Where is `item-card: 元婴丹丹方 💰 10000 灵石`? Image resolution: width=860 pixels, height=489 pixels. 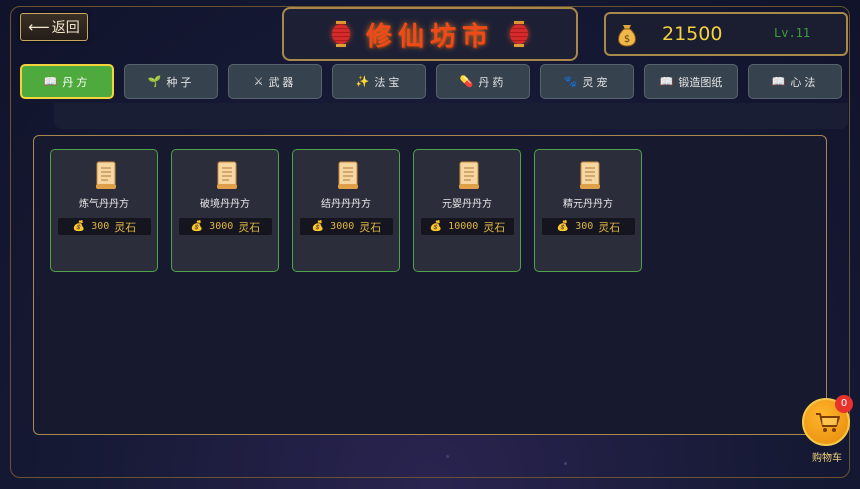 item-card: 元婴丹丹方 💰 10000 灵石 is located at coordinates (467, 210).